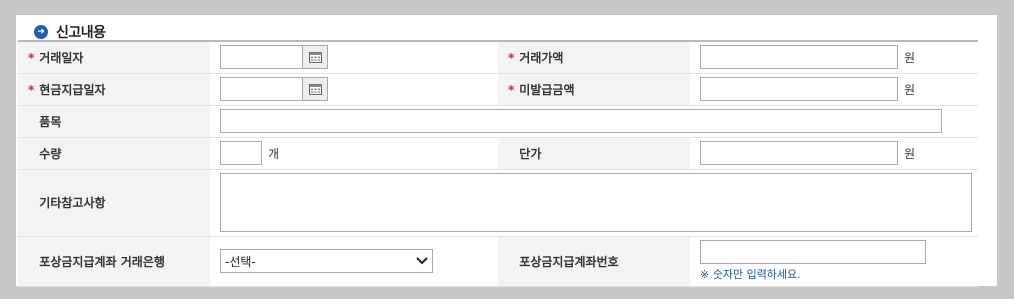 This screenshot has height=299, width=1014. Describe the element at coordinates (594, 261) in the screenshot. I see `account-number-label: *포상금지급계좌번호` at that location.